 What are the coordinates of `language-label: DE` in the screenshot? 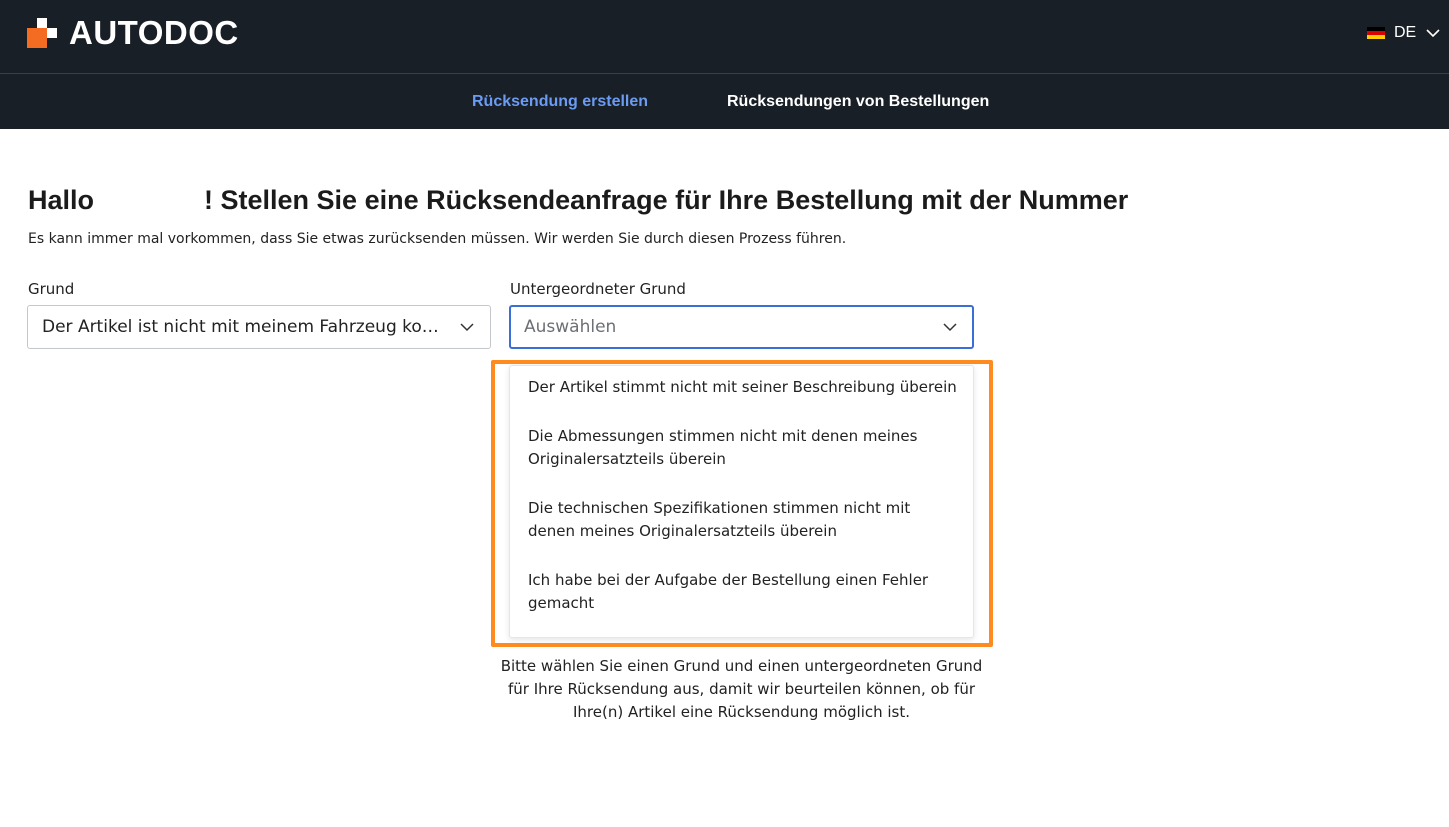 It's located at (1405, 32).